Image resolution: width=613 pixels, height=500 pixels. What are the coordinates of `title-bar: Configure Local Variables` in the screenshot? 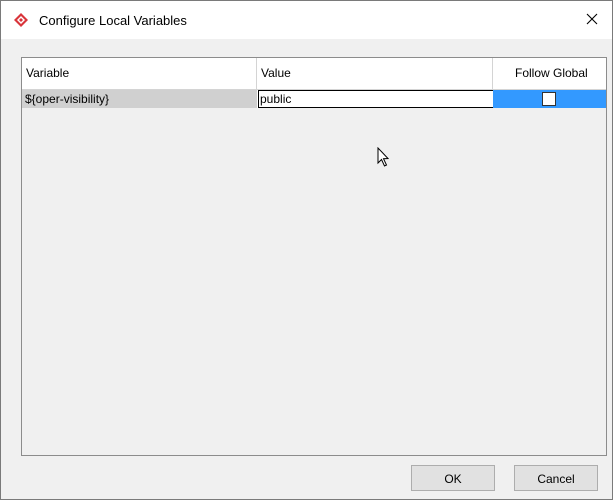 It's located at (306, 20).